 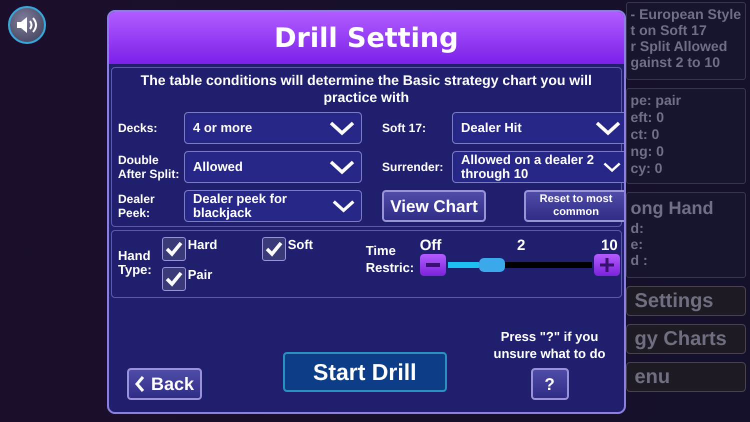 I want to click on back-button: Back, so click(x=164, y=384).